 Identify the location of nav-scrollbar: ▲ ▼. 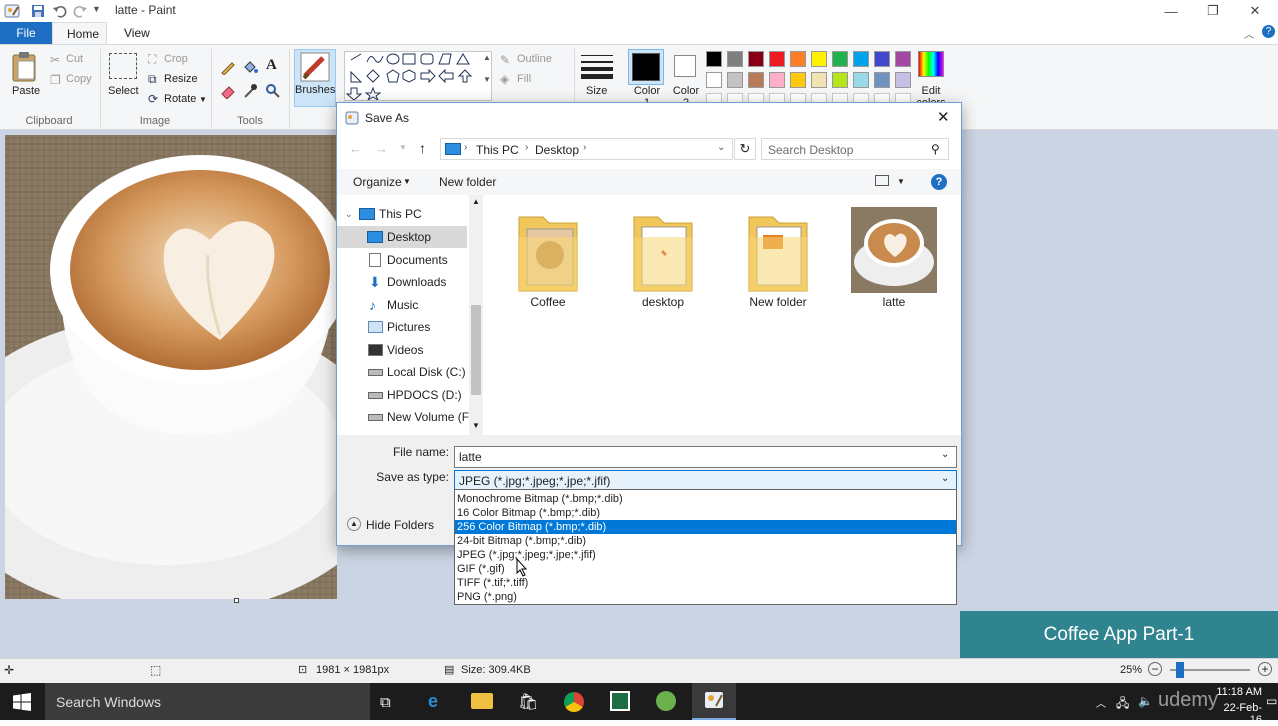
(476, 315).